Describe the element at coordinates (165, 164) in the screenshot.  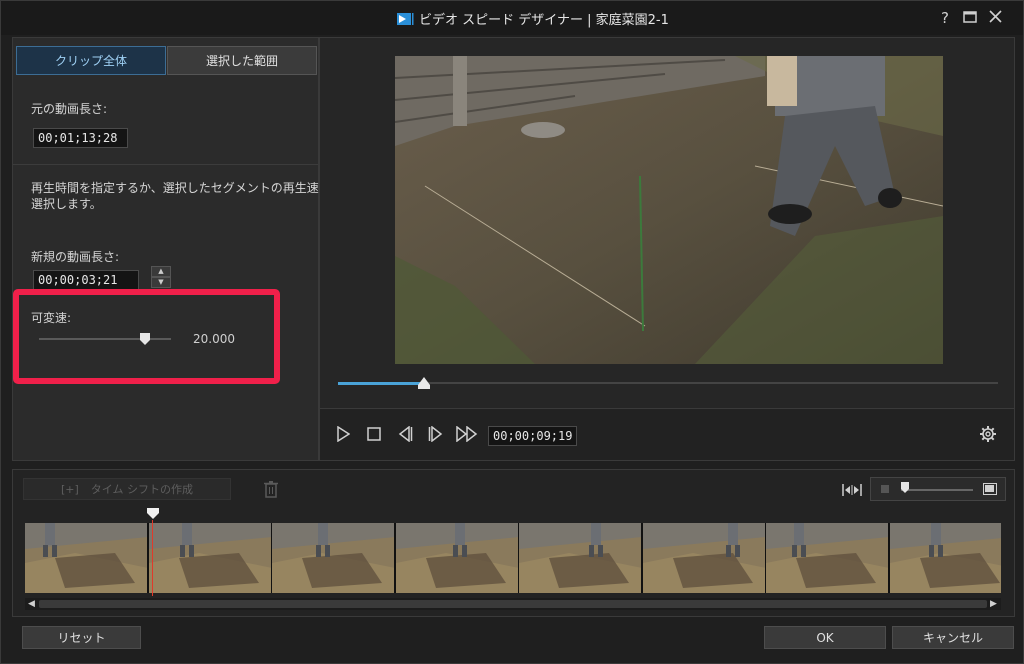
I see `section-divider` at that location.